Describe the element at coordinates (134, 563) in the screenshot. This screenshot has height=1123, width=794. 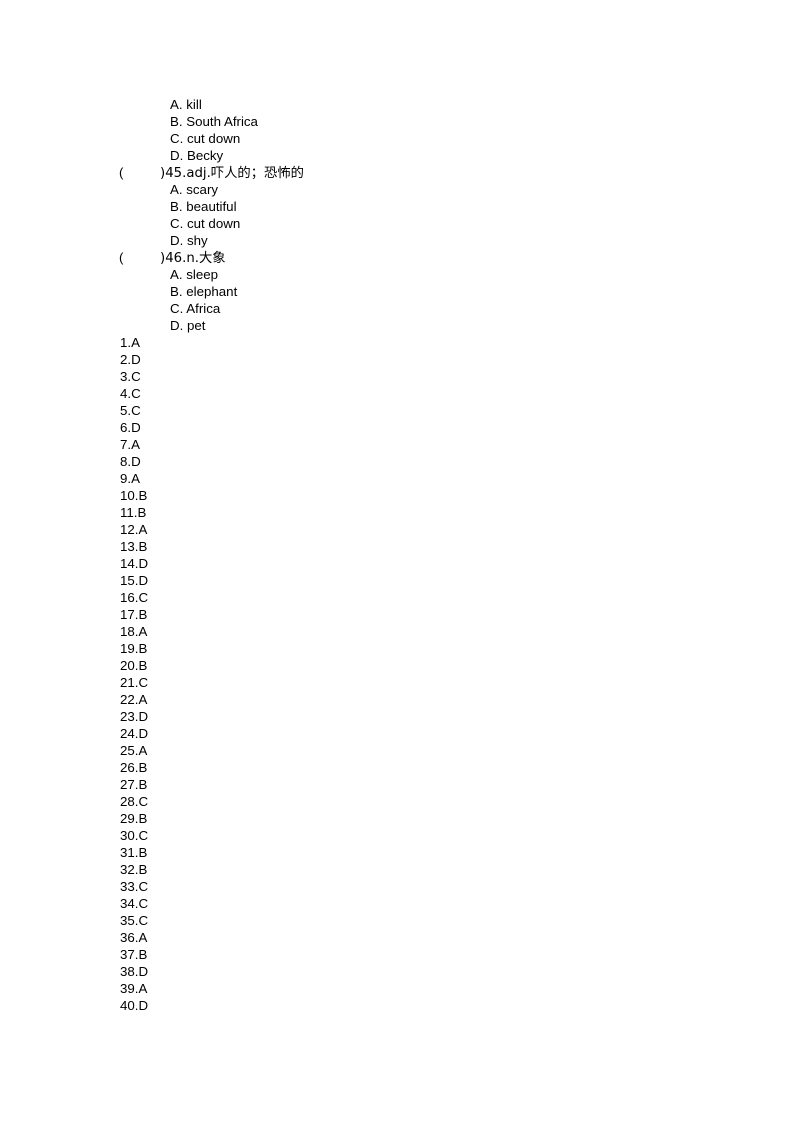
I see `answer-key-item: 14.D` at that location.